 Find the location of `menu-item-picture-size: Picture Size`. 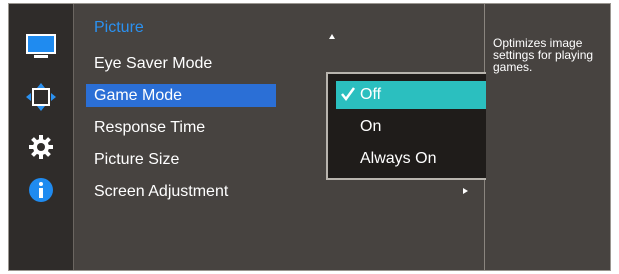

menu-item-picture-size: Picture Size is located at coordinates (181, 159).